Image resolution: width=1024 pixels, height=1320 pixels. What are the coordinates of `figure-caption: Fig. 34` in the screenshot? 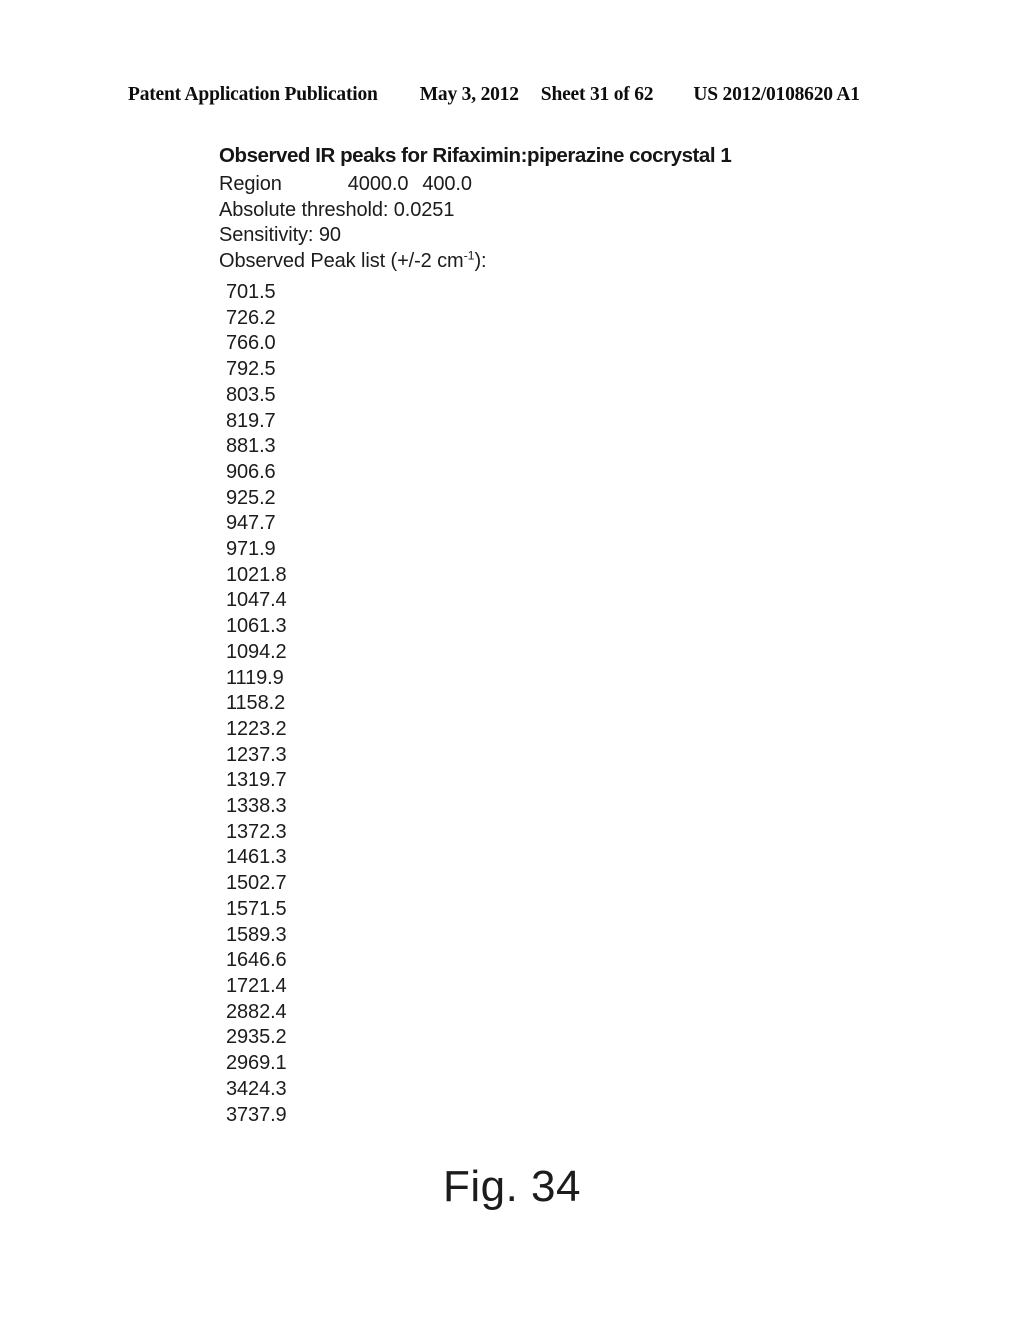 It's located at (511, 1186).